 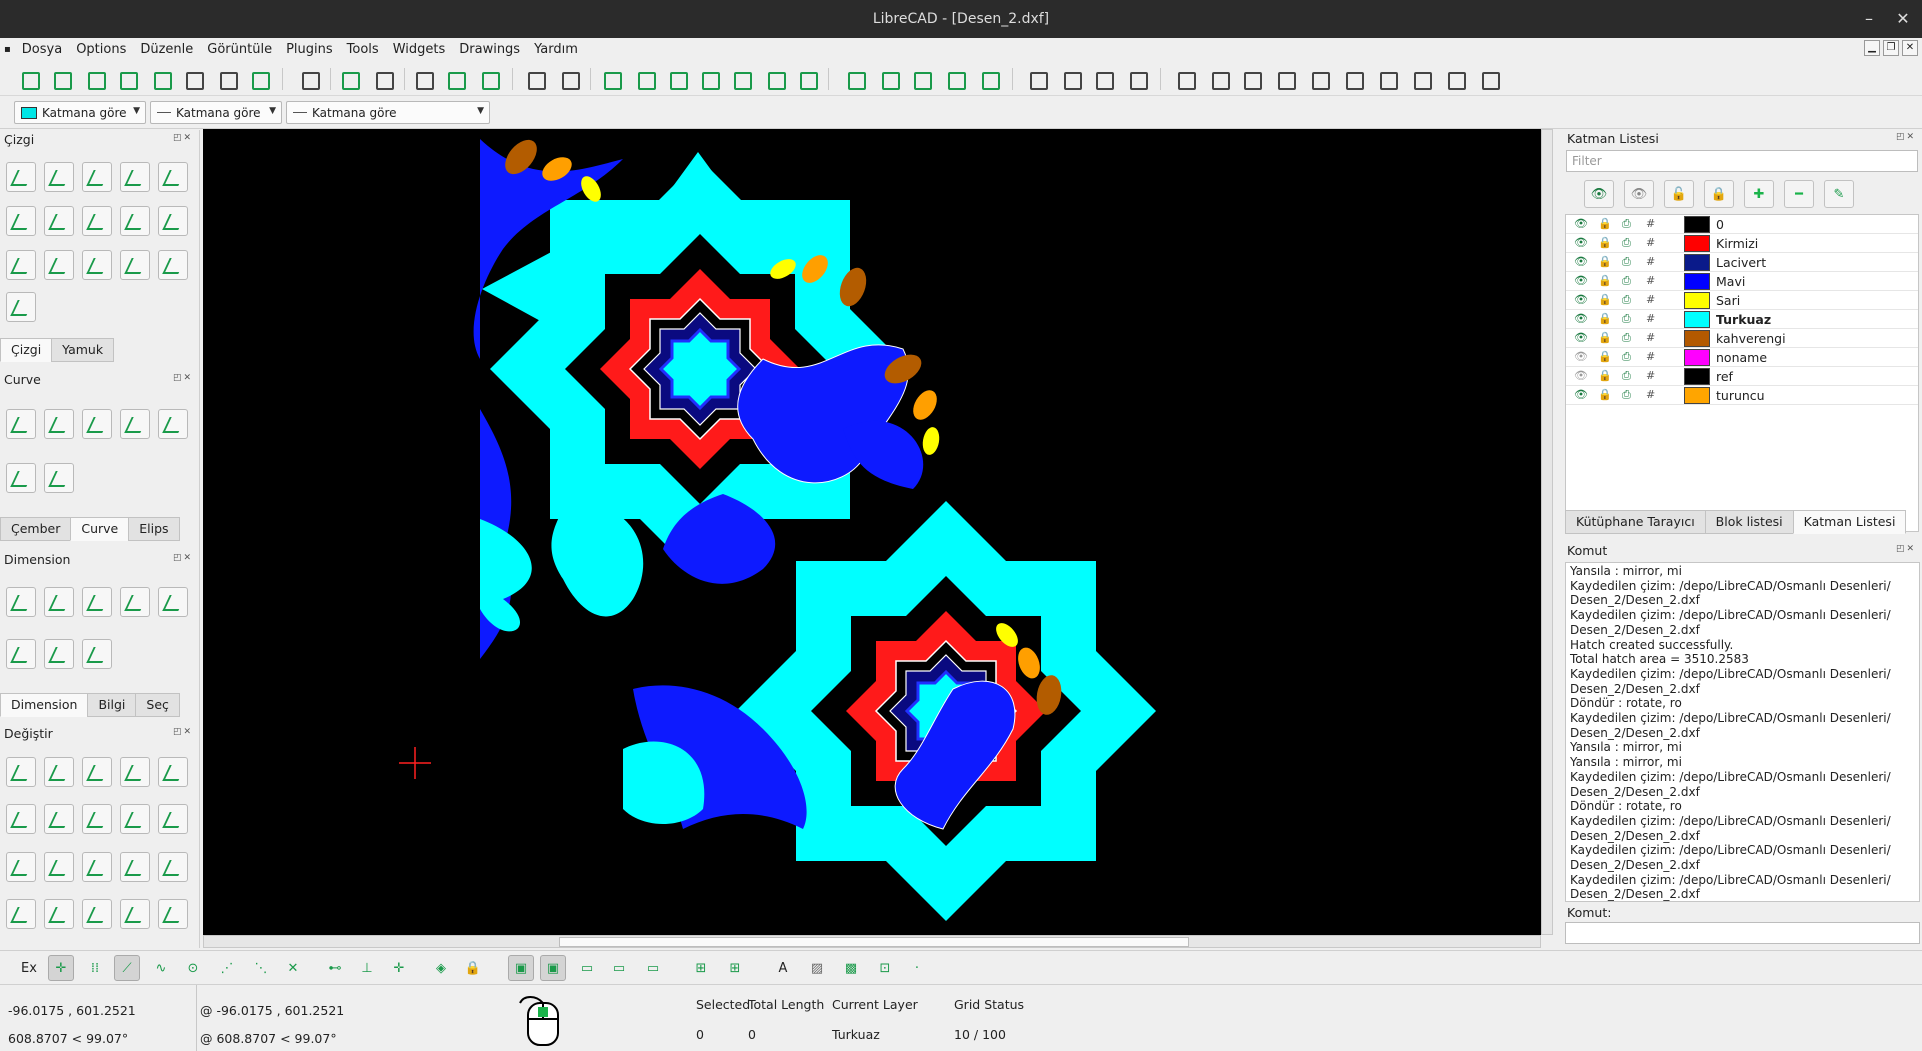 What do you see at coordinates (611, 79) in the screenshot?
I see `redraw-icon` at bounding box center [611, 79].